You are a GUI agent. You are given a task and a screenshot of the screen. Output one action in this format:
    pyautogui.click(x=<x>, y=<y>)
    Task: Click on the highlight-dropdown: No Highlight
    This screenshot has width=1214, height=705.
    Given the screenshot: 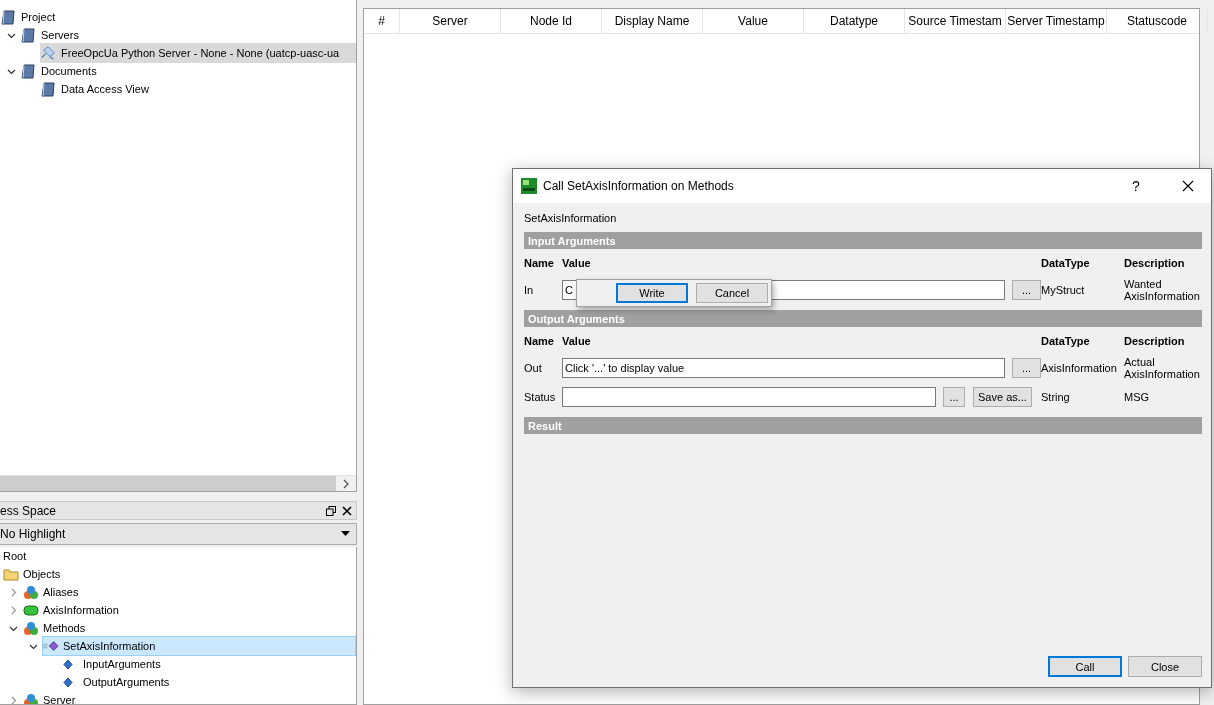 What is the action you would take?
    pyautogui.click(x=178, y=534)
    